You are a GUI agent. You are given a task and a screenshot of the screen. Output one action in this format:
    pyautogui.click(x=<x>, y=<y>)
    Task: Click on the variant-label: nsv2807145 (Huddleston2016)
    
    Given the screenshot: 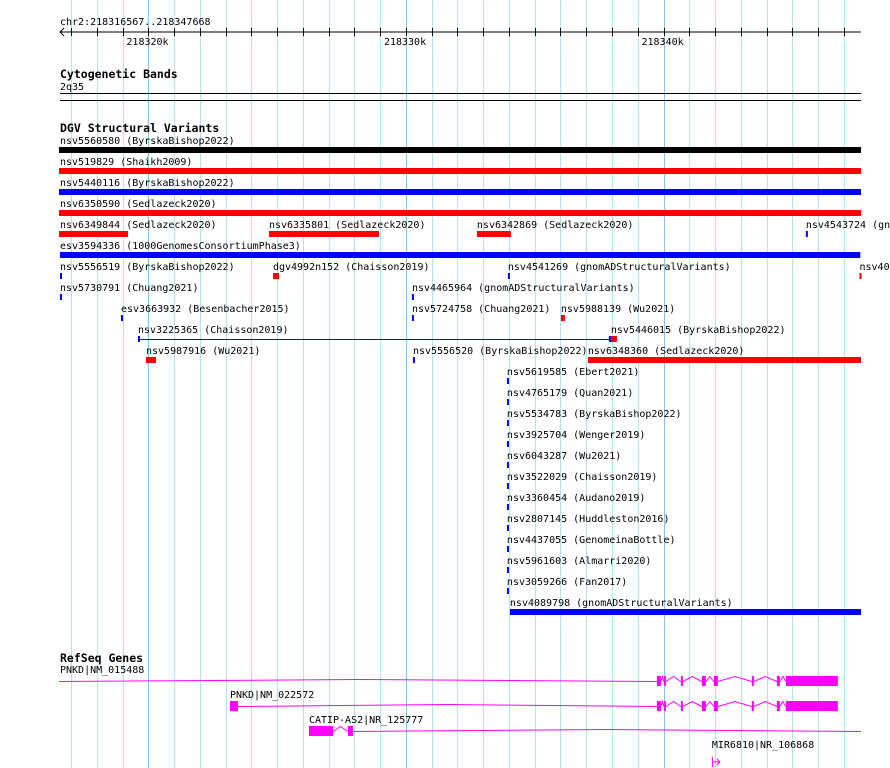 What is the action you would take?
    pyautogui.click(x=588, y=519)
    